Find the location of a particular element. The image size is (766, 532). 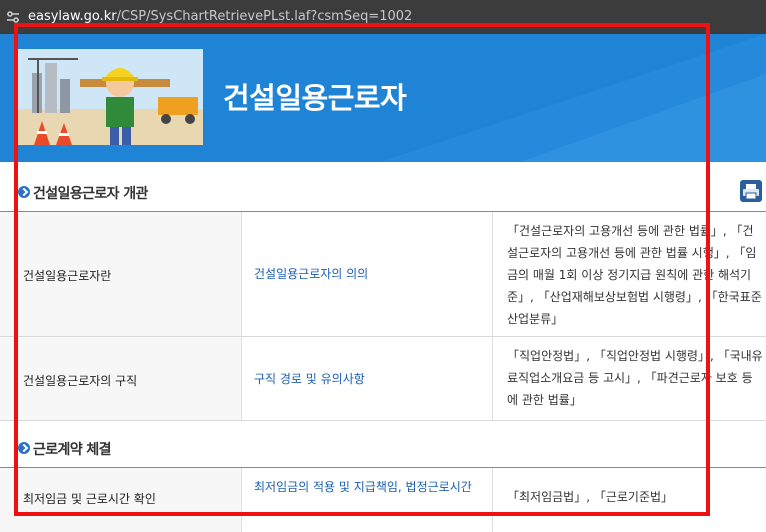

url-host: easylaw.go.kr is located at coordinates (72, 16).